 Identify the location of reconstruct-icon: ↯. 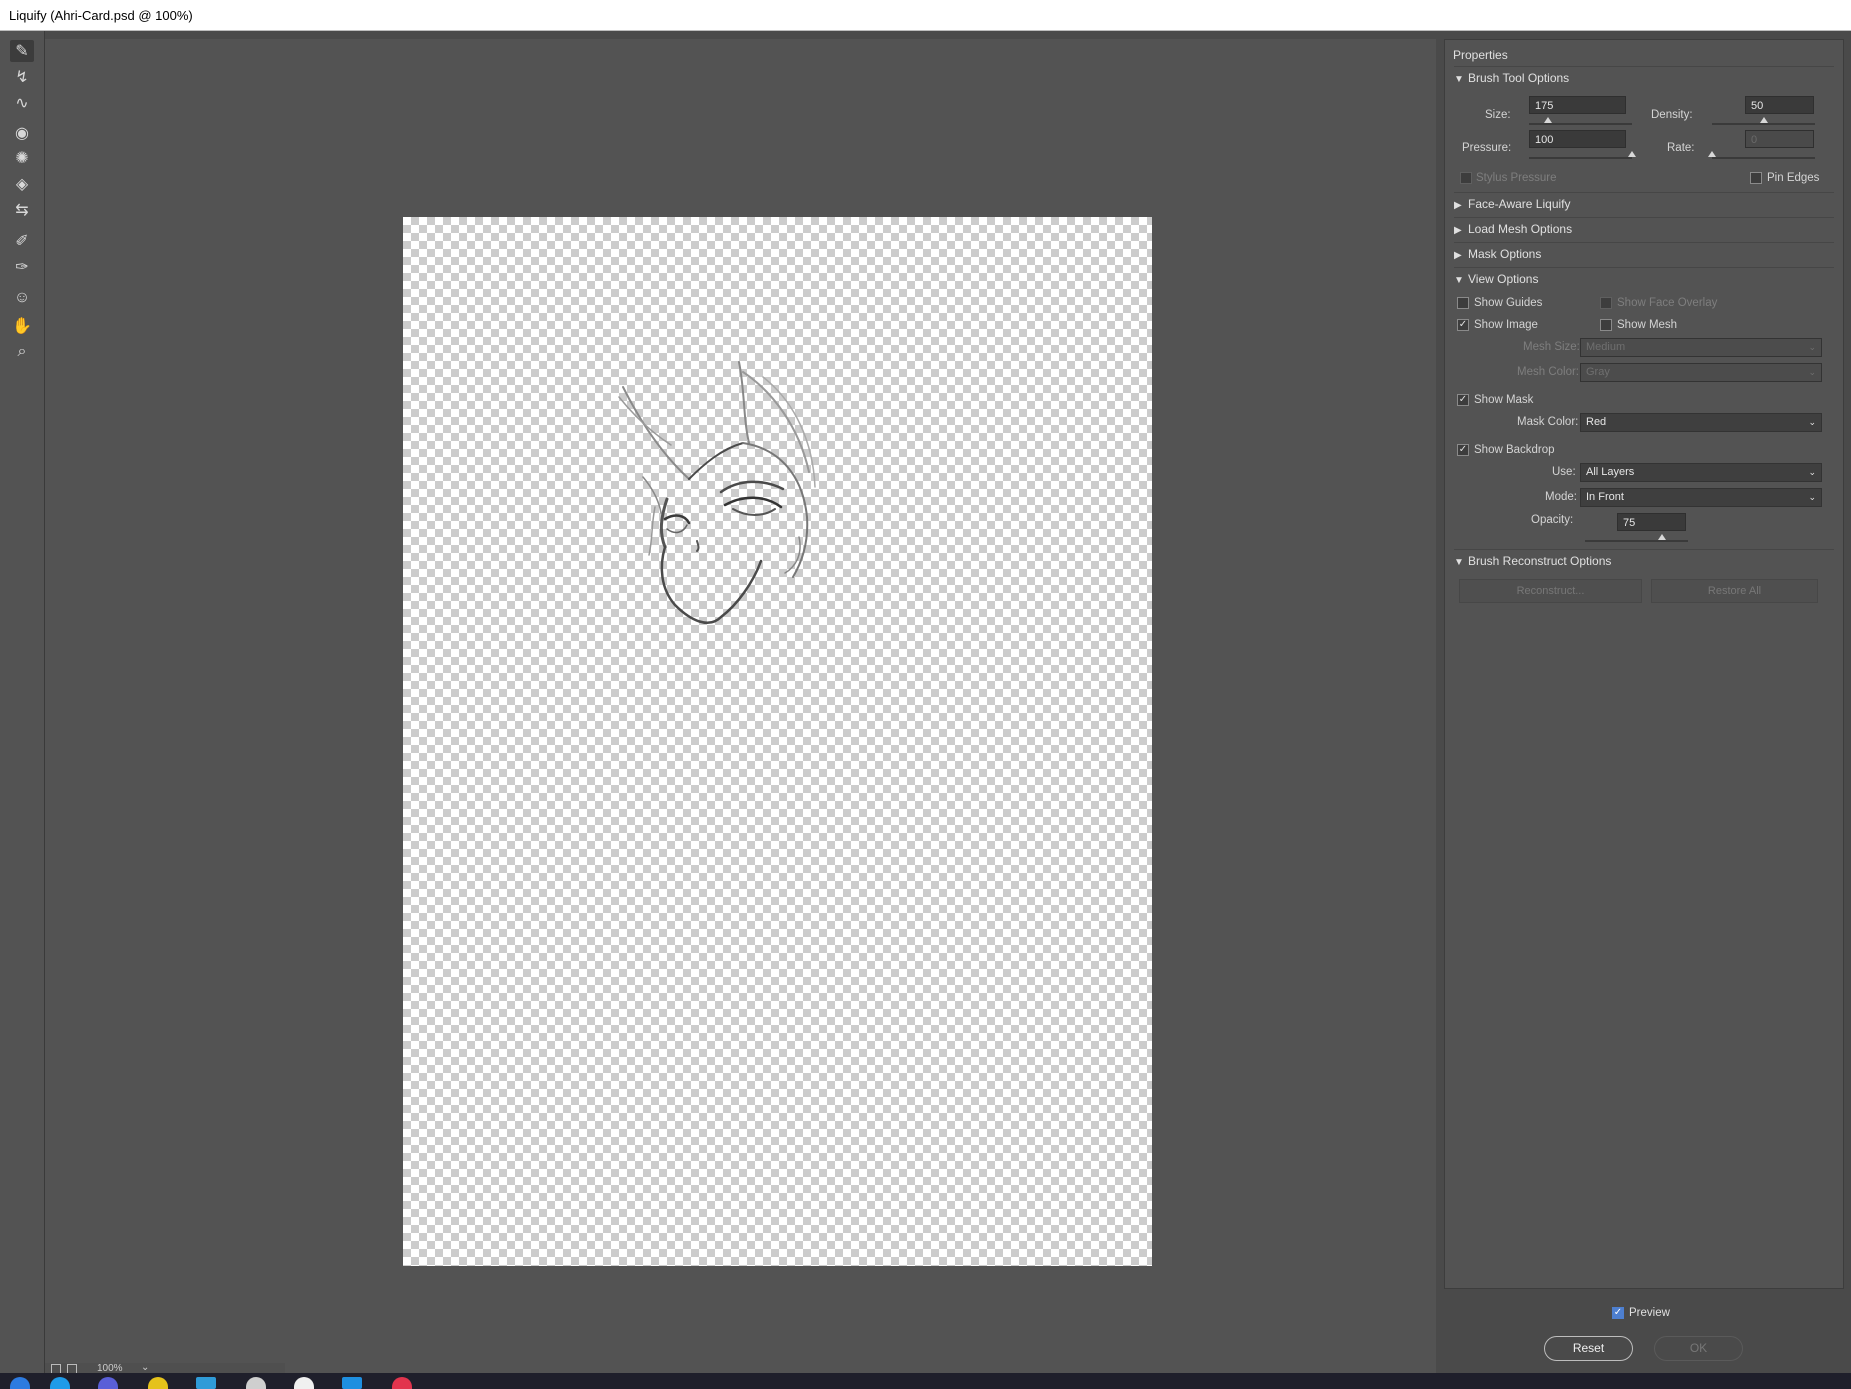
(22, 77).